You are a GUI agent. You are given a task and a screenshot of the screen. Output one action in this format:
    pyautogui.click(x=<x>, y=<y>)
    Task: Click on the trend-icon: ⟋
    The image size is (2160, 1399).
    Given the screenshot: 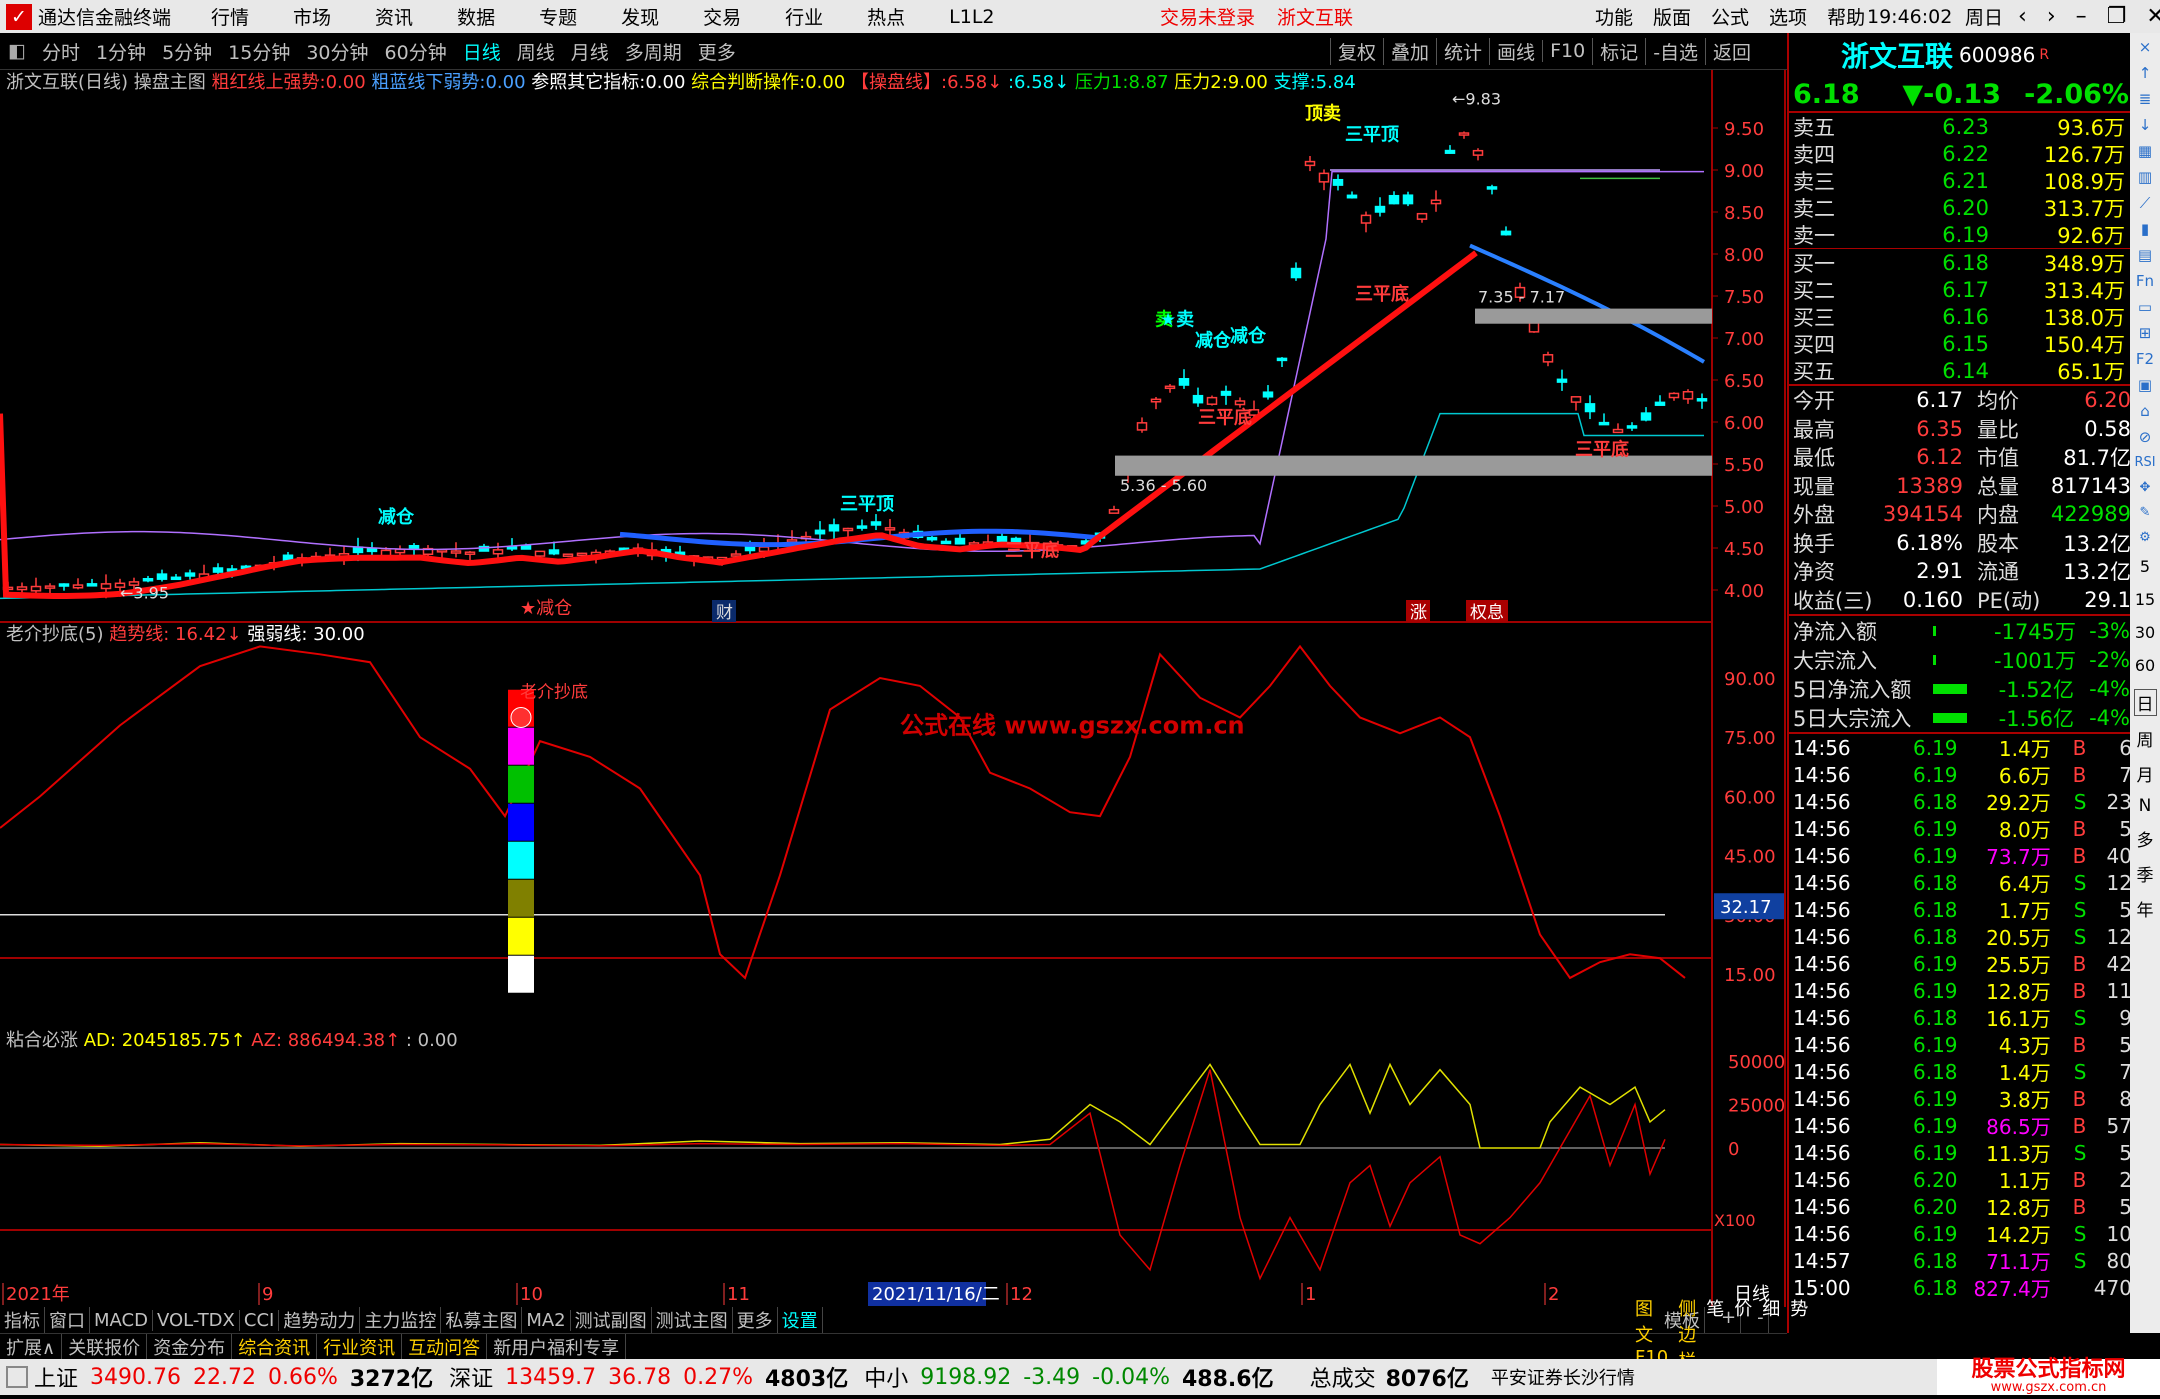 What is the action you would take?
    pyautogui.click(x=2145, y=203)
    